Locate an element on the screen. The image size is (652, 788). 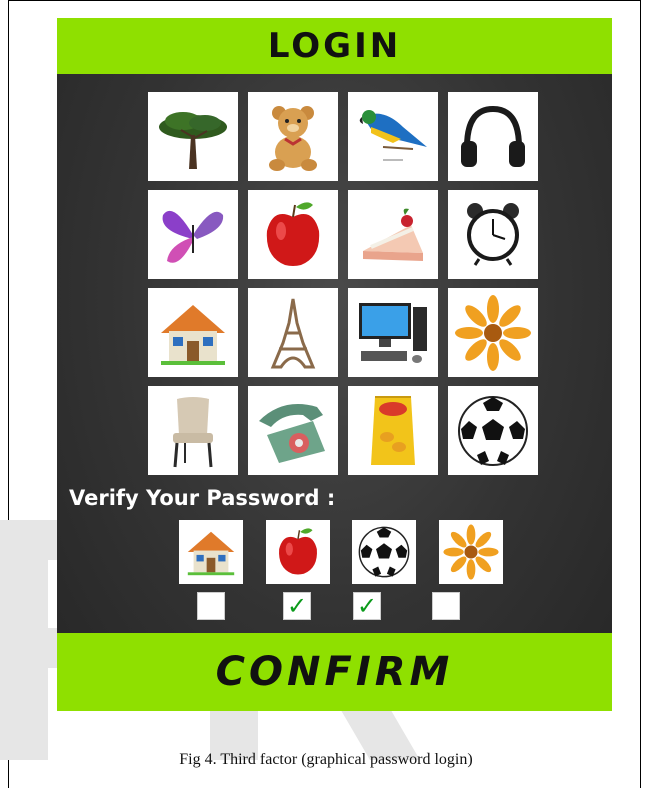
tile-cake is located at coordinates (393, 234).